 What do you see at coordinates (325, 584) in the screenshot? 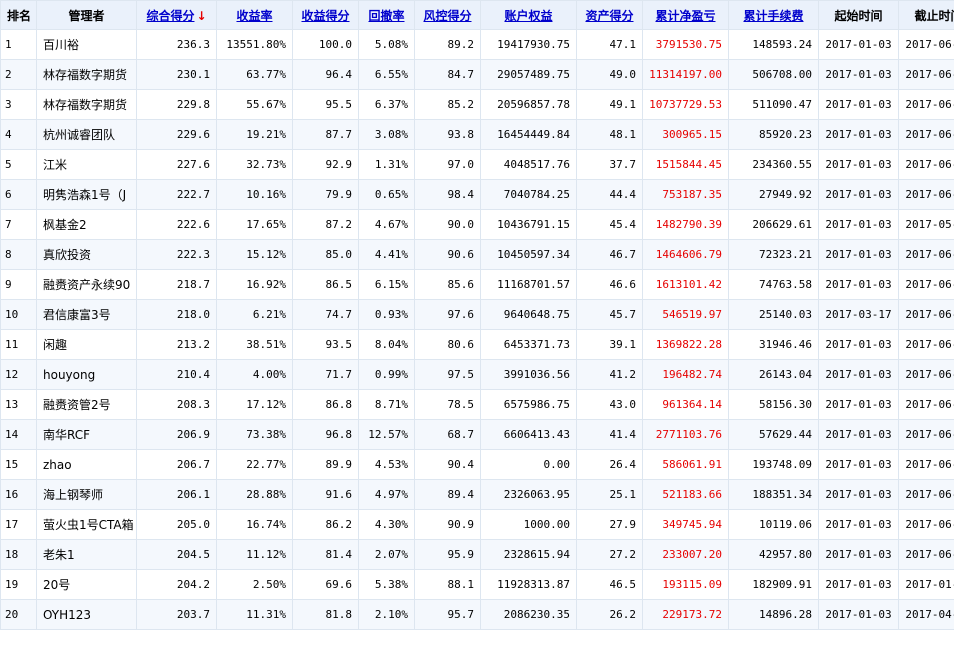
I see `return-score-cell: 69.6` at bounding box center [325, 584].